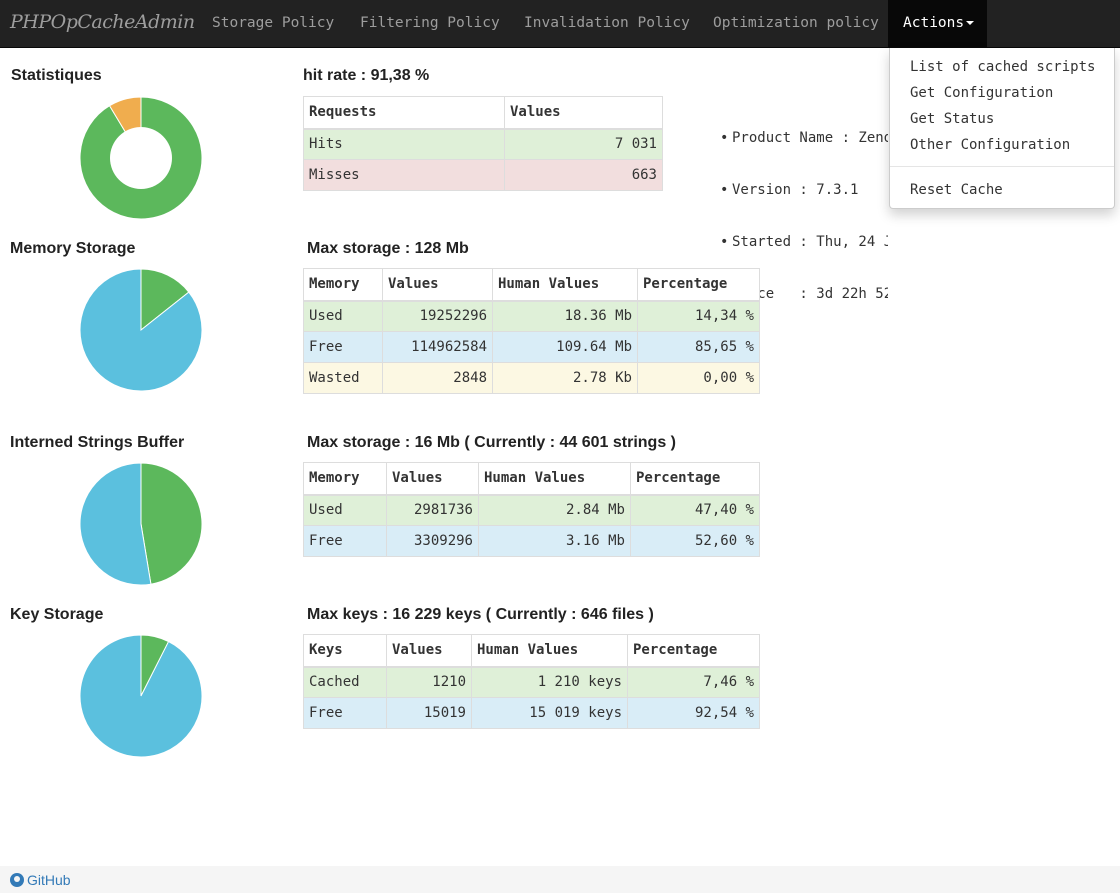 This screenshot has height=893, width=1120. Describe the element at coordinates (804, 242) in the screenshot. I see `info-started: Started : Thu, 24 J` at that location.